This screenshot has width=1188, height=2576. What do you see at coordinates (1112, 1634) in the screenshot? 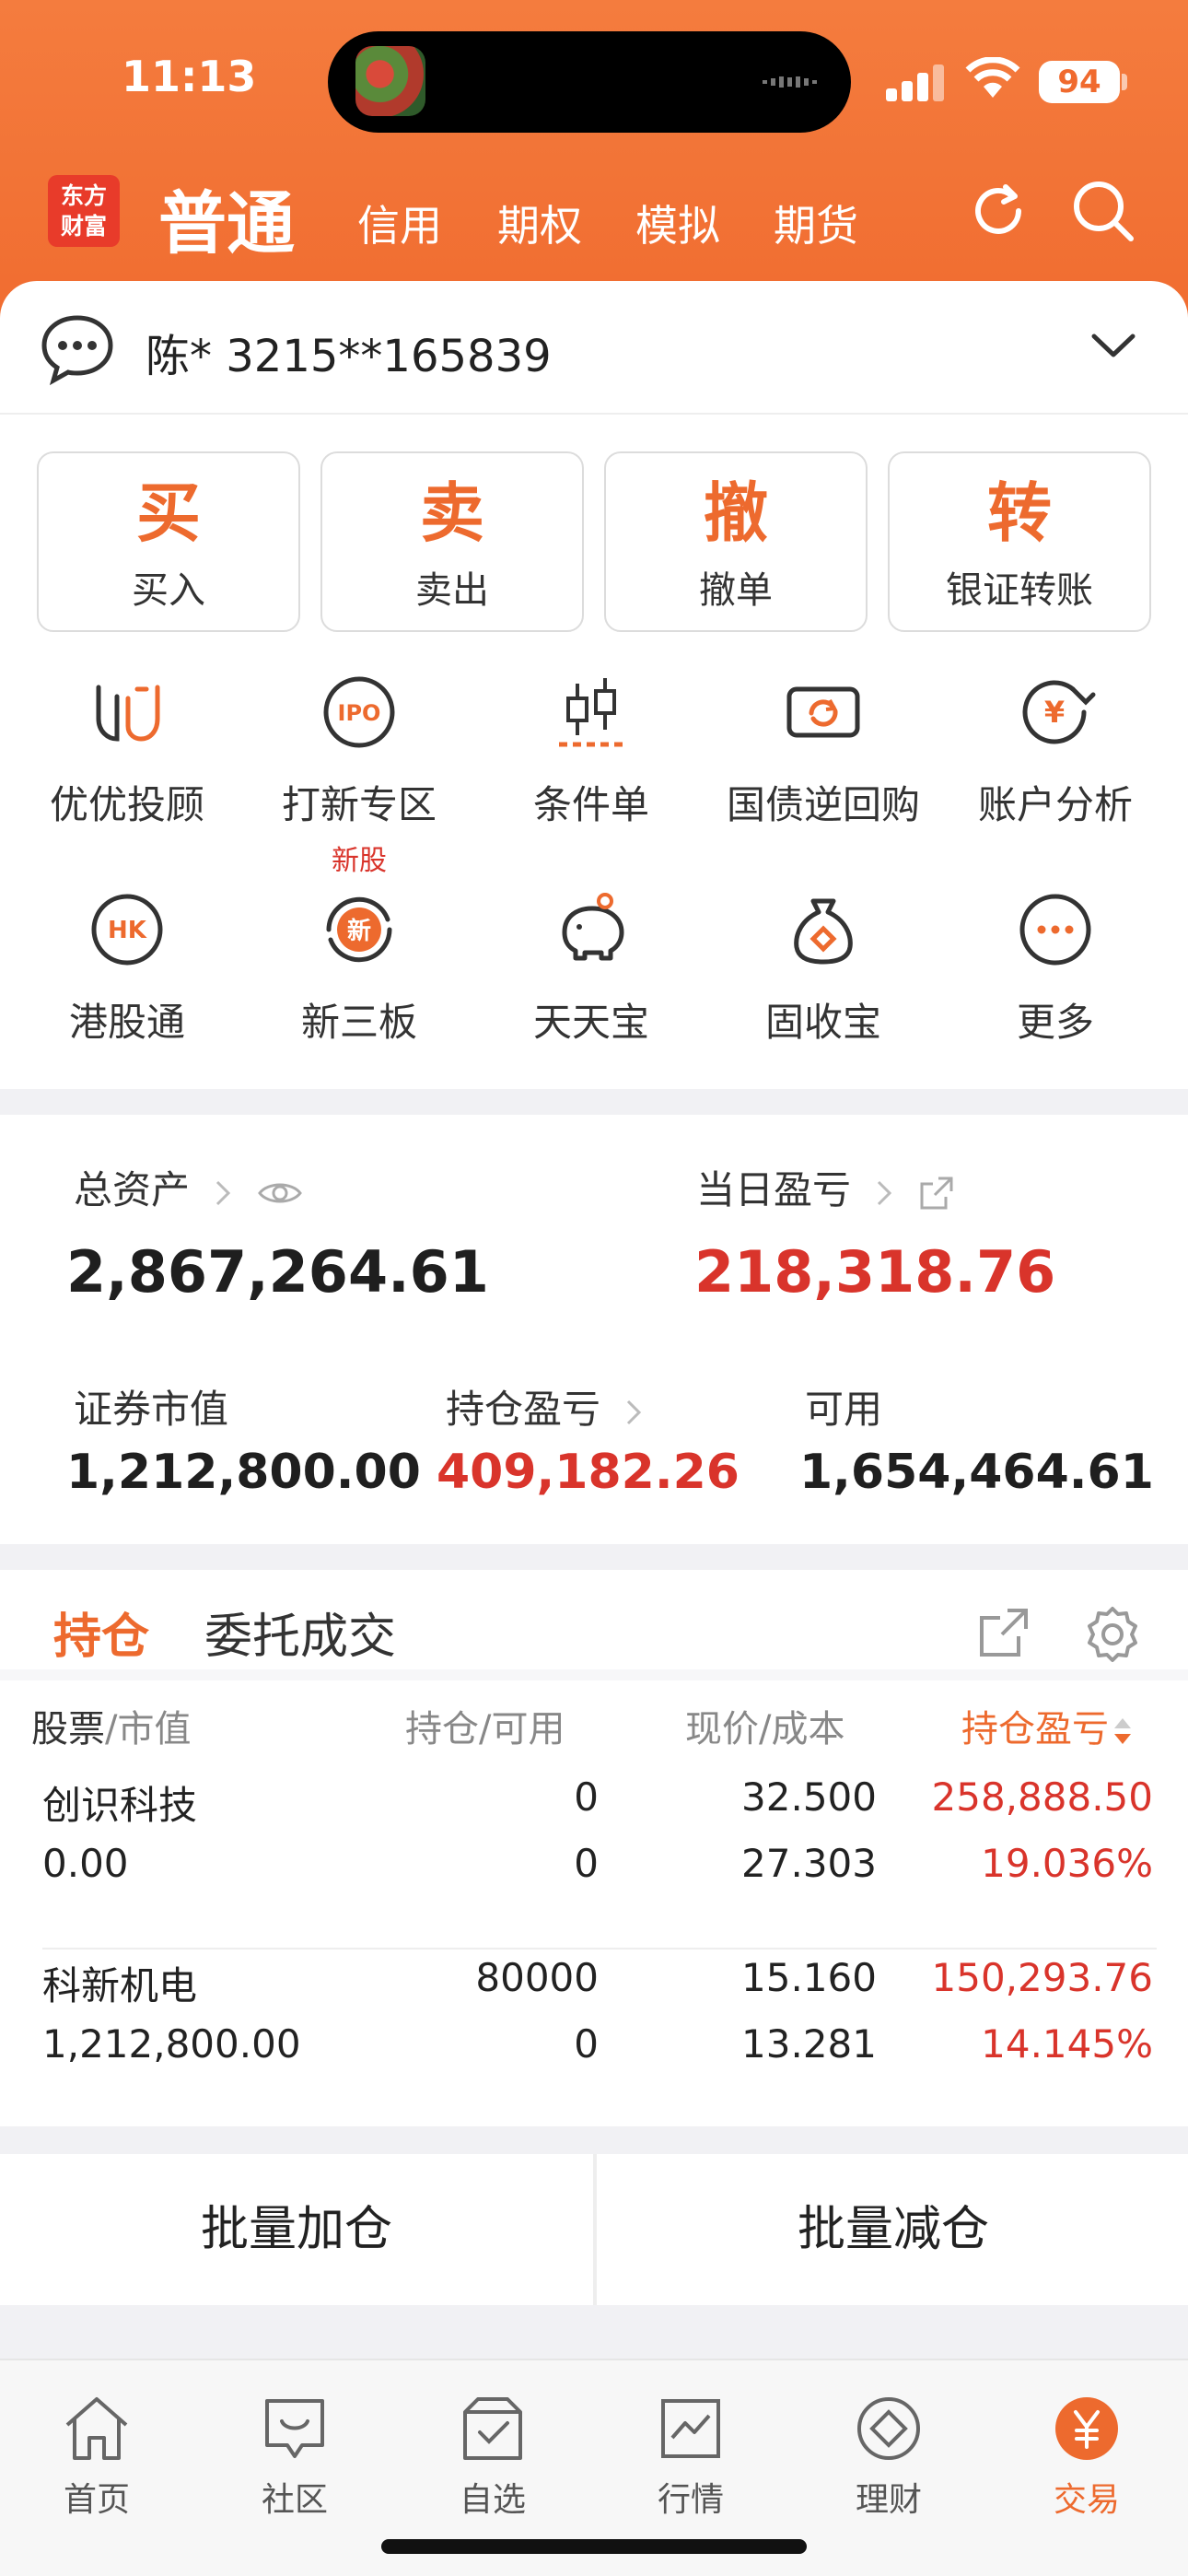
I see `settings-gear-icon` at bounding box center [1112, 1634].